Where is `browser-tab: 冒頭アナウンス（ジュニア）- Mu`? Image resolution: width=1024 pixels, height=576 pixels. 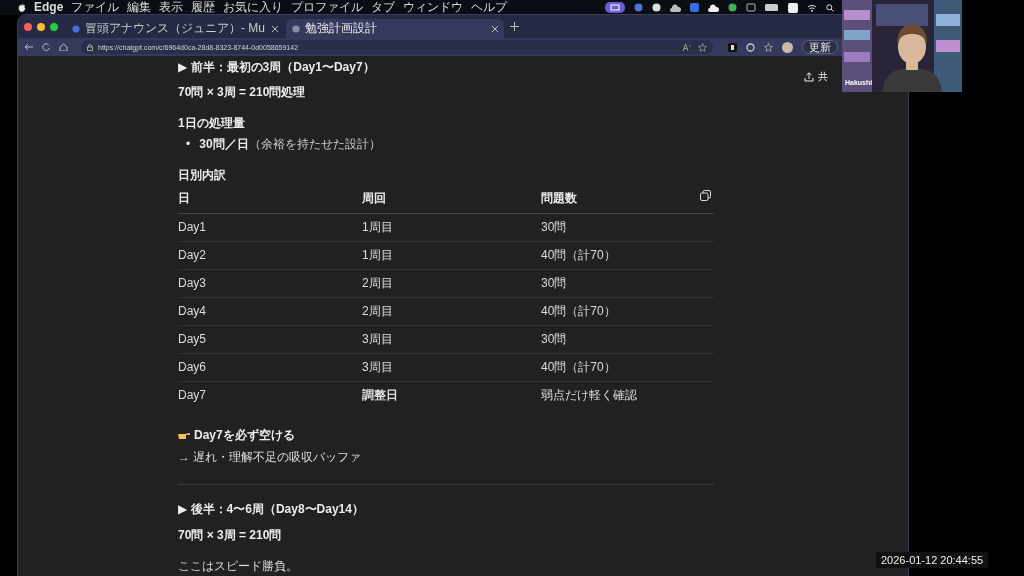
browser-tab: 冒頭アナウンス（ジュニア）- Mu is located at coordinates (175, 28).